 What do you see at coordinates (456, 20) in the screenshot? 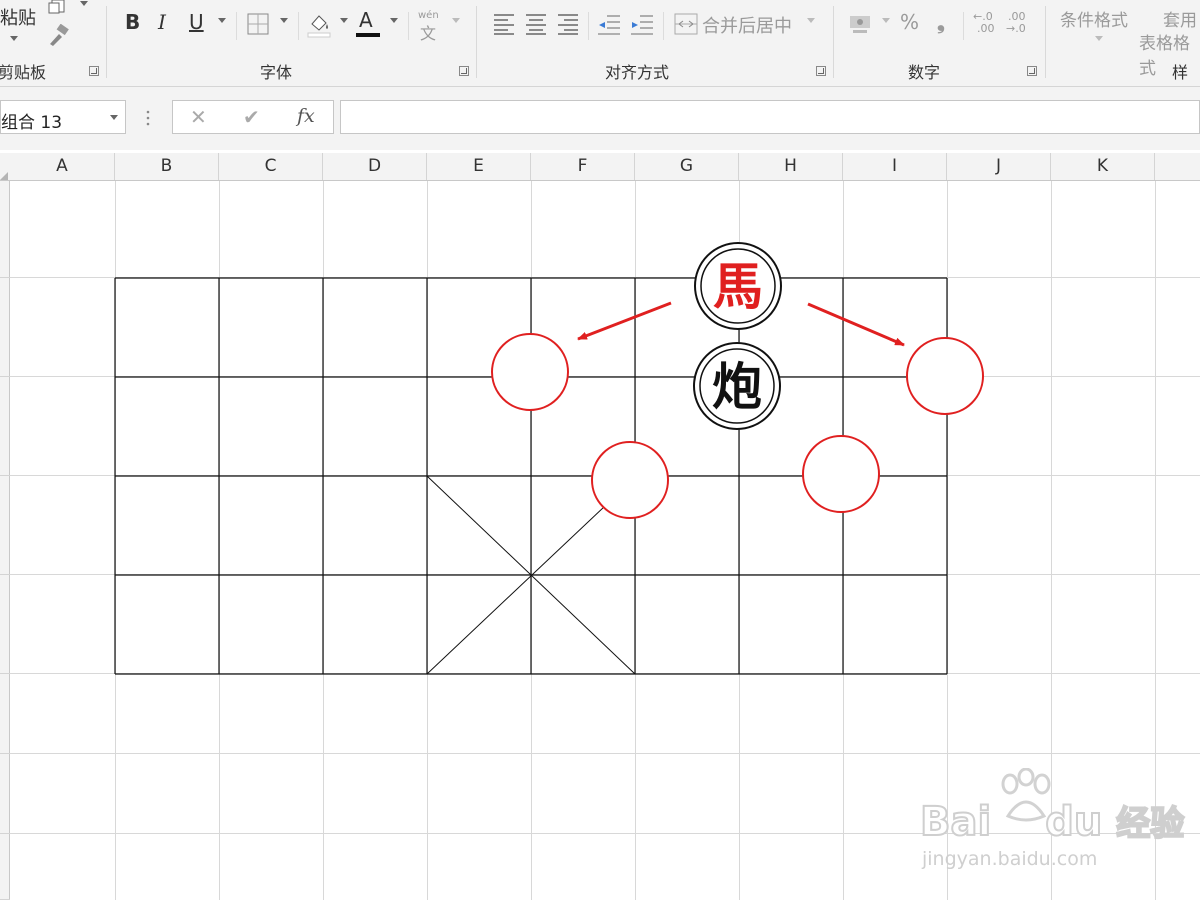
I see `phonetic-dropdown-caret` at bounding box center [456, 20].